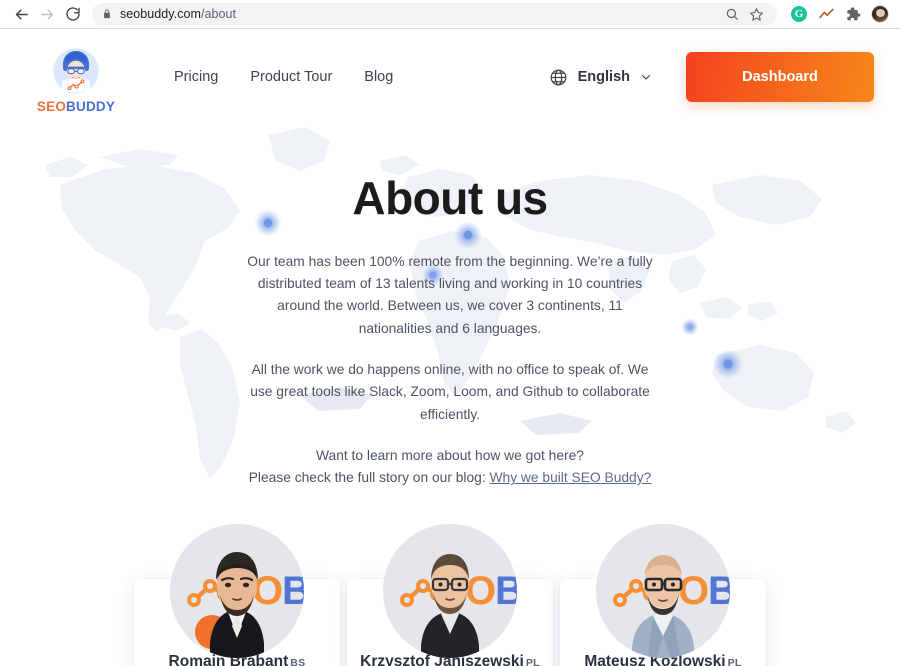 This screenshot has height=666, width=900. What do you see at coordinates (107, 14) in the screenshot?
I see `lock-icon` at bounding box center [107, 14].